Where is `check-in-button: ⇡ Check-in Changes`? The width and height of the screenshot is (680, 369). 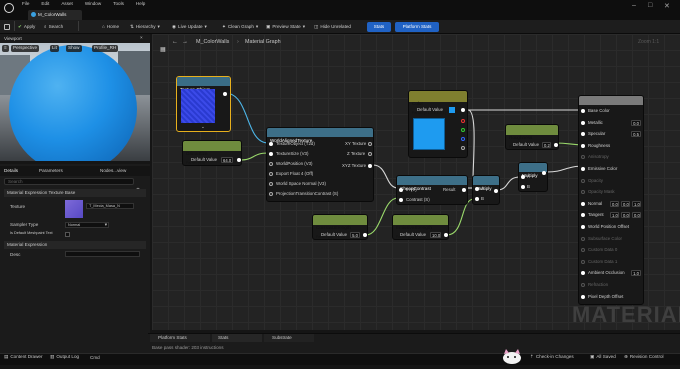 check-in-button: ⇡ Check-in Changes is located at coordinates (552, 357).